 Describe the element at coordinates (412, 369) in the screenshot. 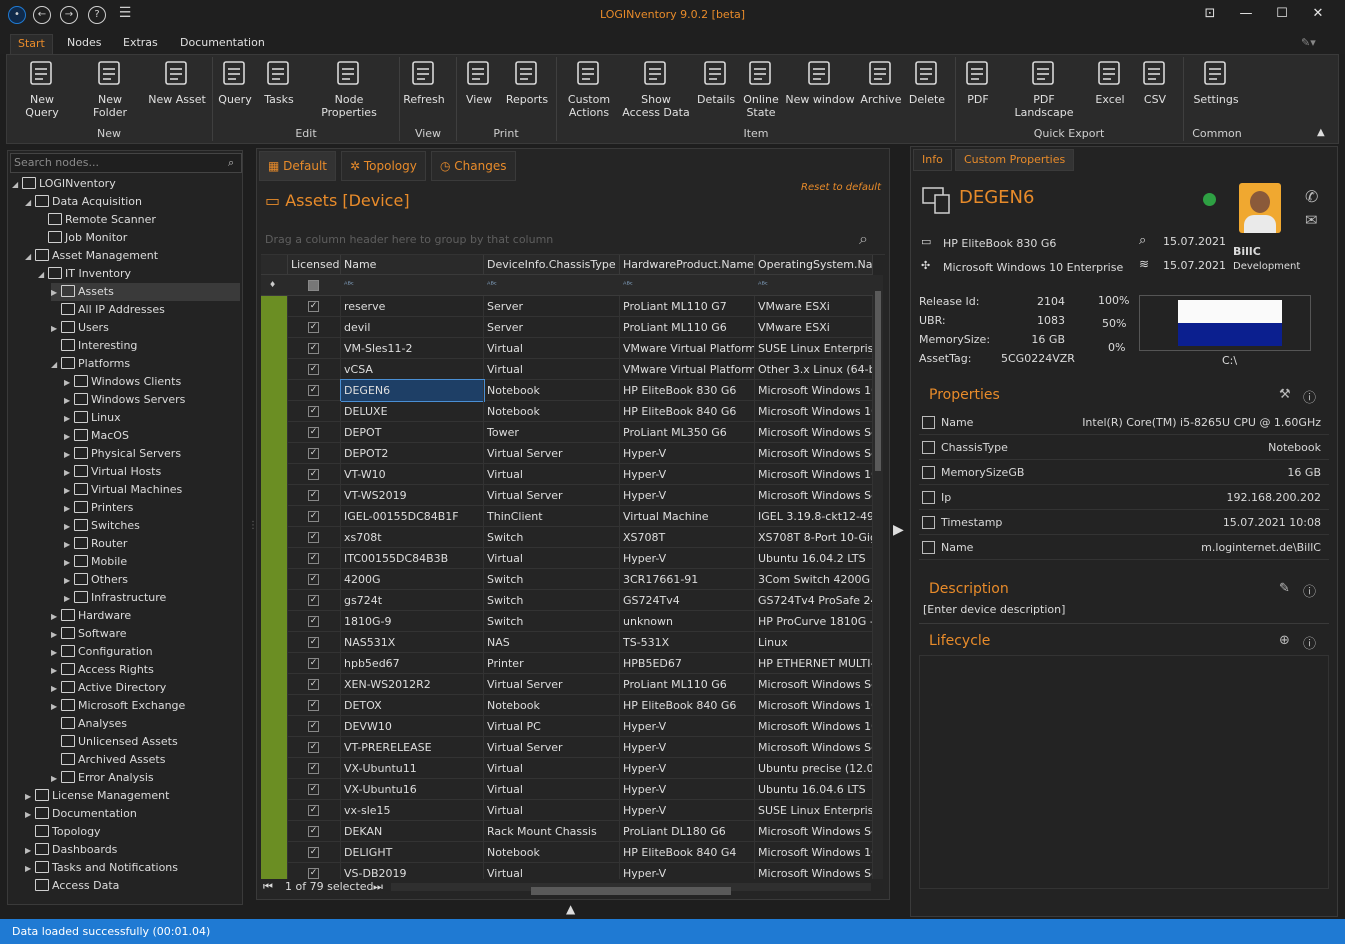

I see `name-cell: vCSA` at that location.